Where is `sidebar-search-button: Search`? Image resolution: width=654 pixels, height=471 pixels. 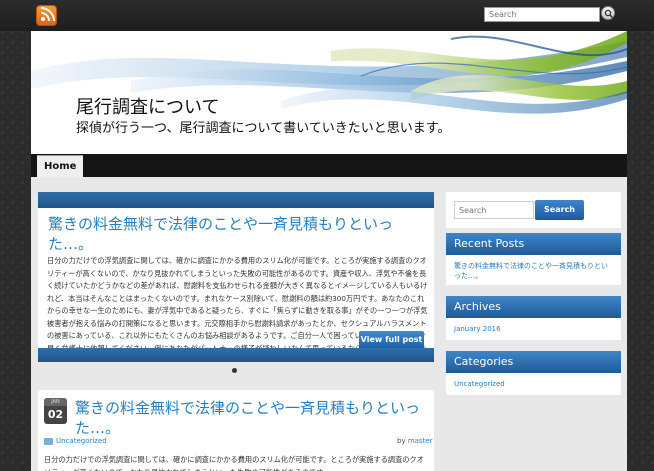
sidebar-search-button: Search is located at coordinates (559, 210).